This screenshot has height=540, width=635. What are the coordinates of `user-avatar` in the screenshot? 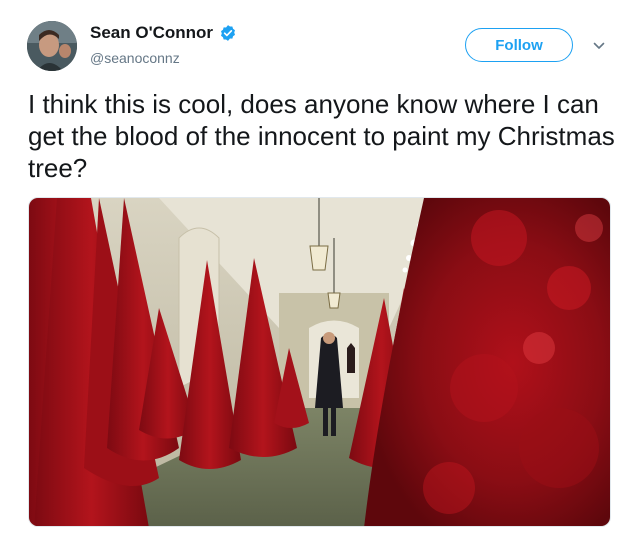 It's located at (52, 46).